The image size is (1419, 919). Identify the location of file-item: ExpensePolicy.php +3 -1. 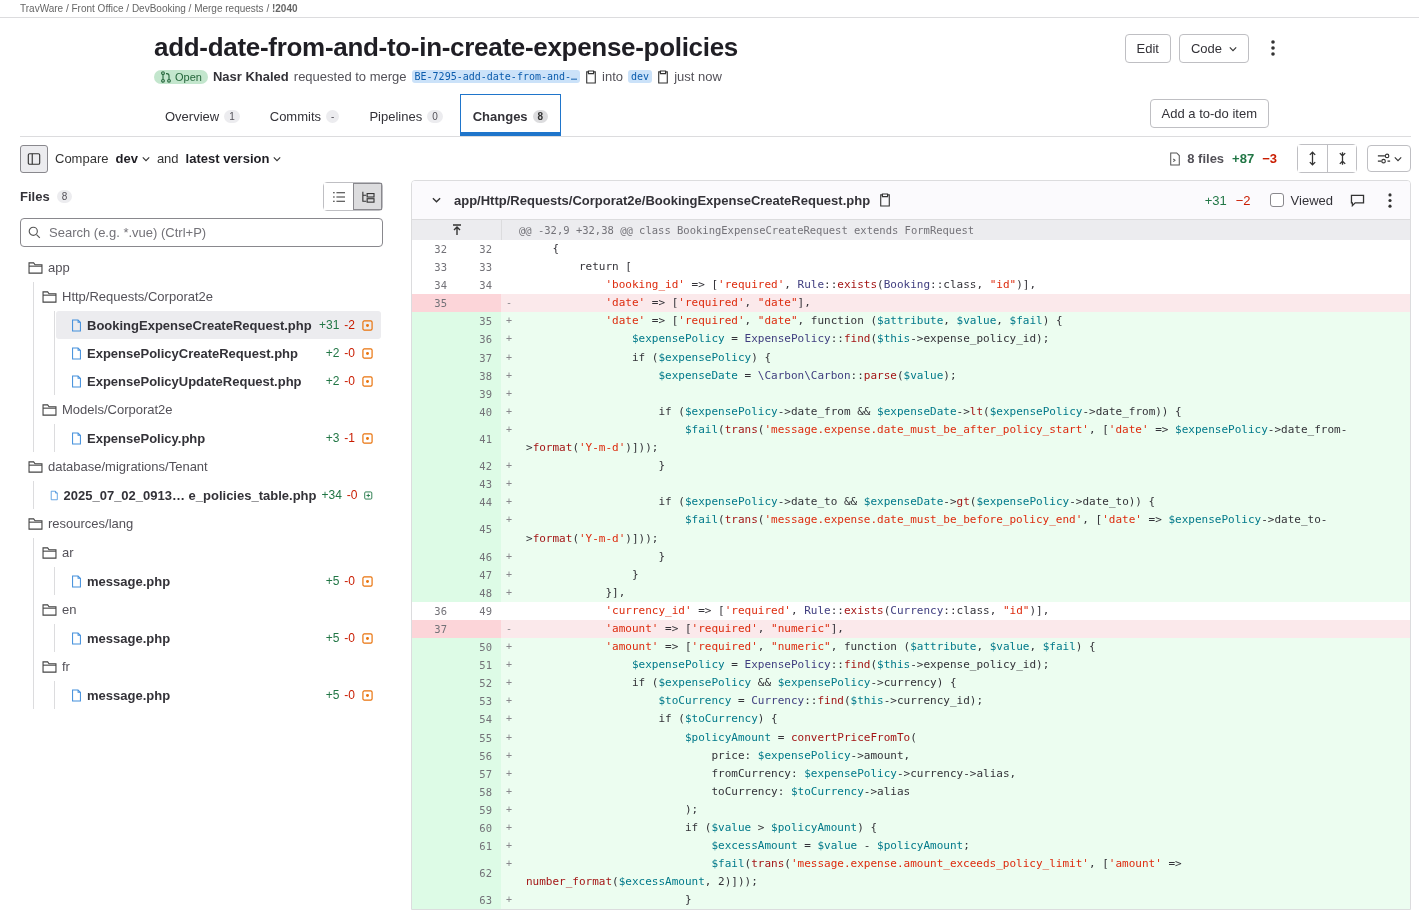
(218, 438).